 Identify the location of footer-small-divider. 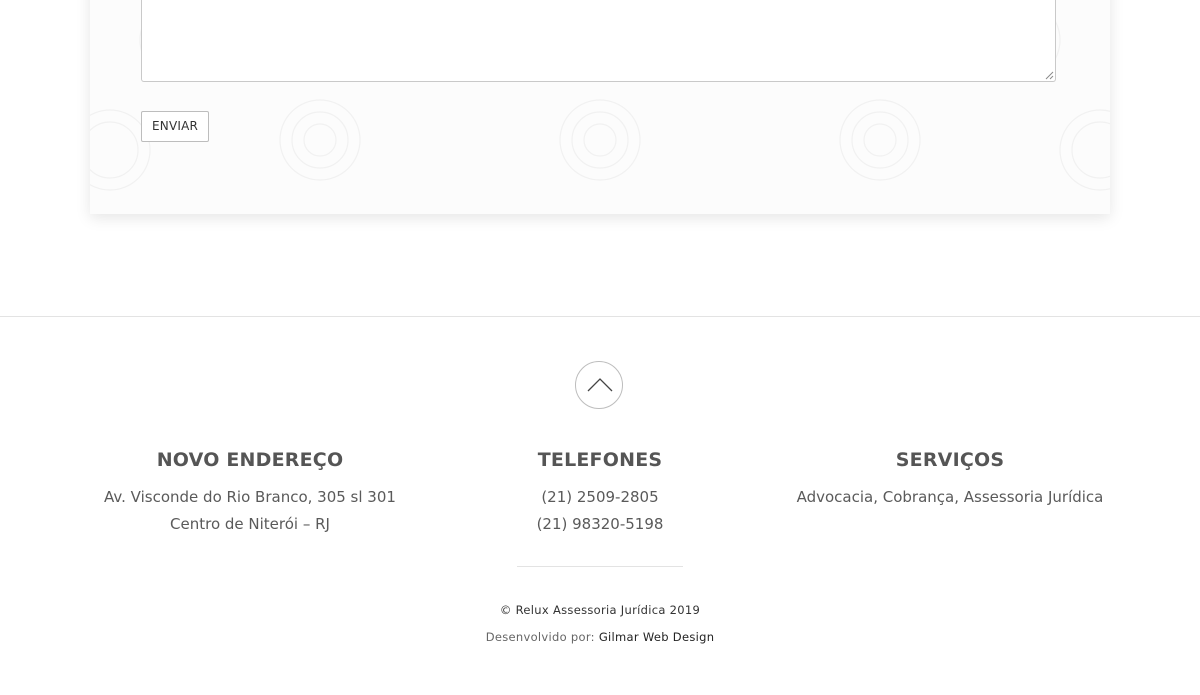
(600, 566).